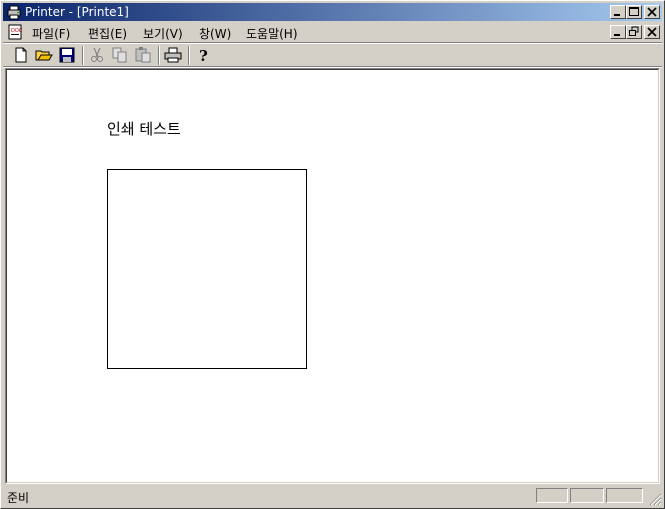 This screenshot has width=665, height=509. What do you see at coordinates (107, 33) in the screenshot?
I see `menu-edit: 편집(E)` at bounding box center [107, 33].